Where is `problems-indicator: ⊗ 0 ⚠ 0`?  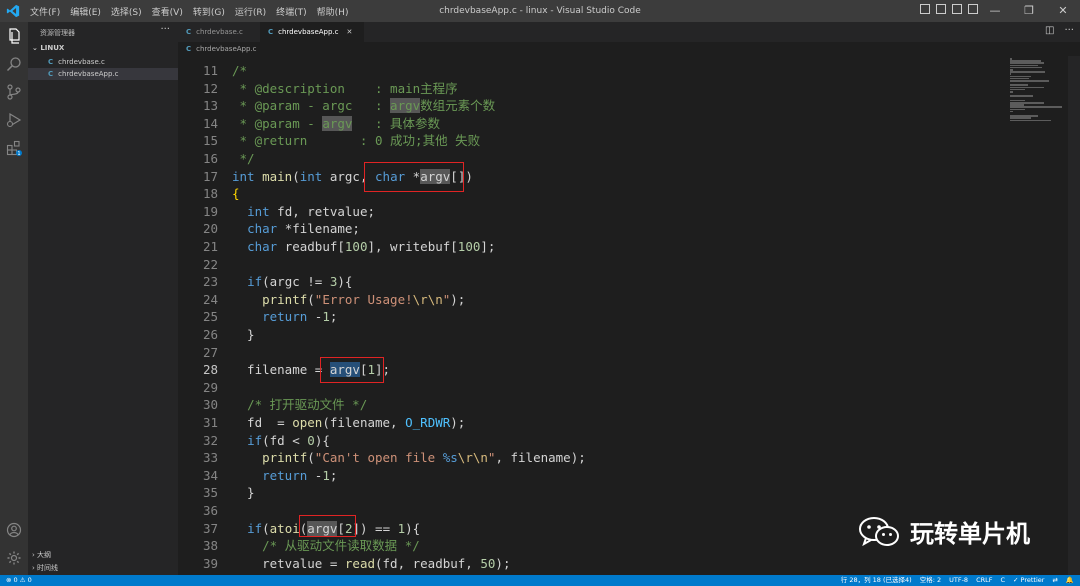 problems-indicator: ⊗ 0 ⚠ 0 is located at coordinates (19, 580).